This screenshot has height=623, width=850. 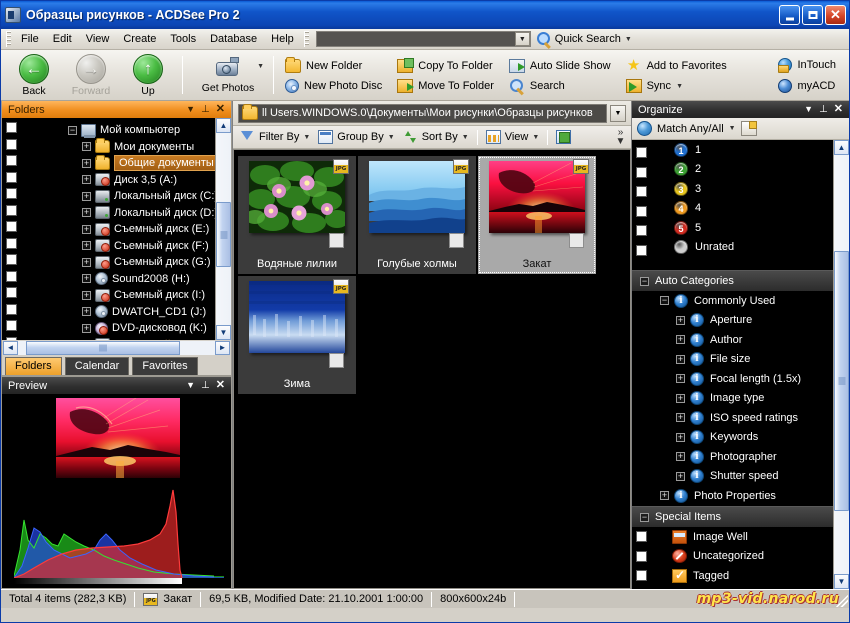 I want to click on group-by-button: Group By ▼, so click(x=356, y=137).